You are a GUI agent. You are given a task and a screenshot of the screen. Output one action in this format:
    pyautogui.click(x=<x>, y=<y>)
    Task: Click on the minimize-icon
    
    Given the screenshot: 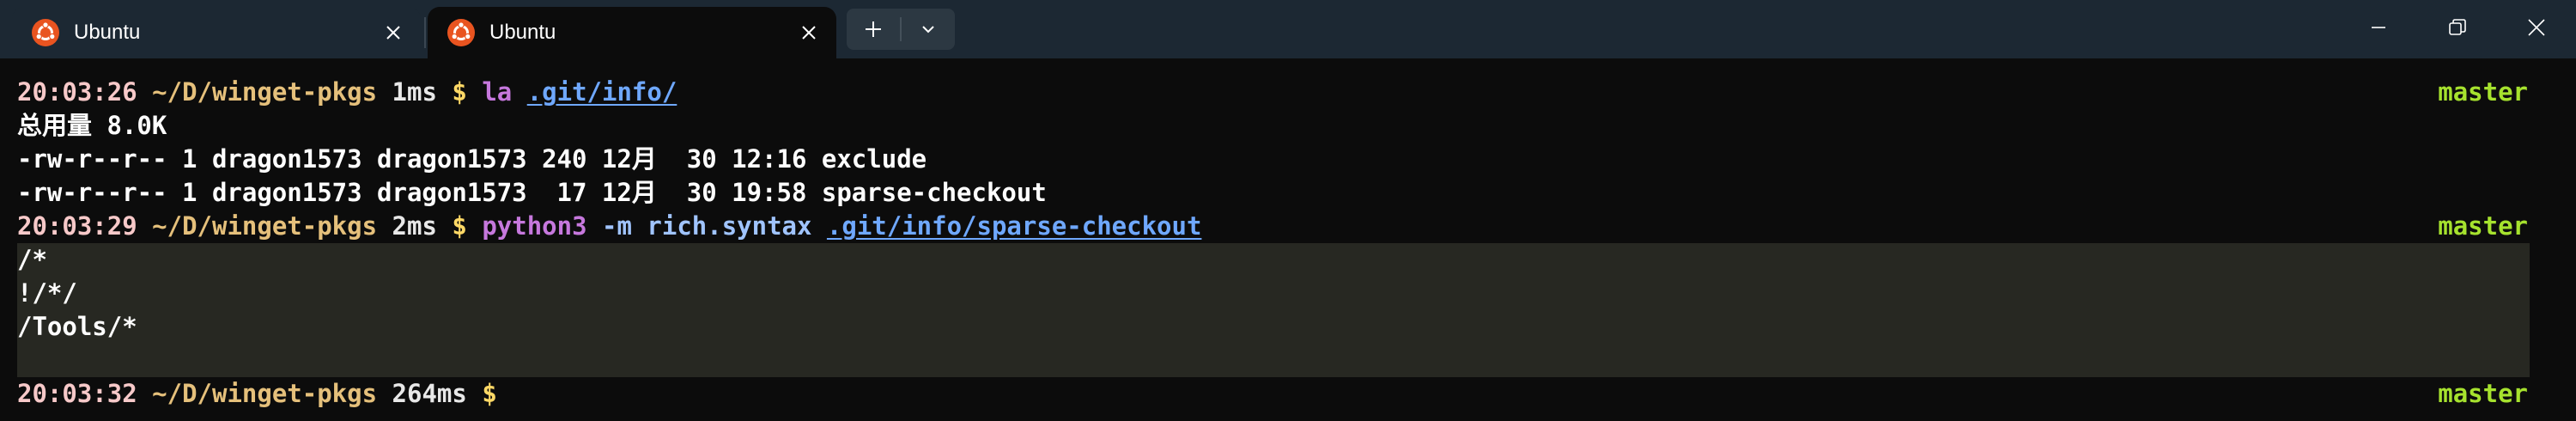 What is the action you would take?
    pyautogui.click(x=2378, y=28)
    